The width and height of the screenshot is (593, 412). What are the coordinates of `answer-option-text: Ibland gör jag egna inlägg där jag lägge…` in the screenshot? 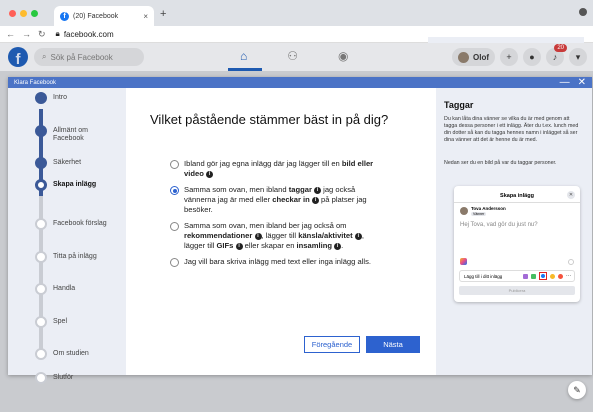 It's located at (283, 169).